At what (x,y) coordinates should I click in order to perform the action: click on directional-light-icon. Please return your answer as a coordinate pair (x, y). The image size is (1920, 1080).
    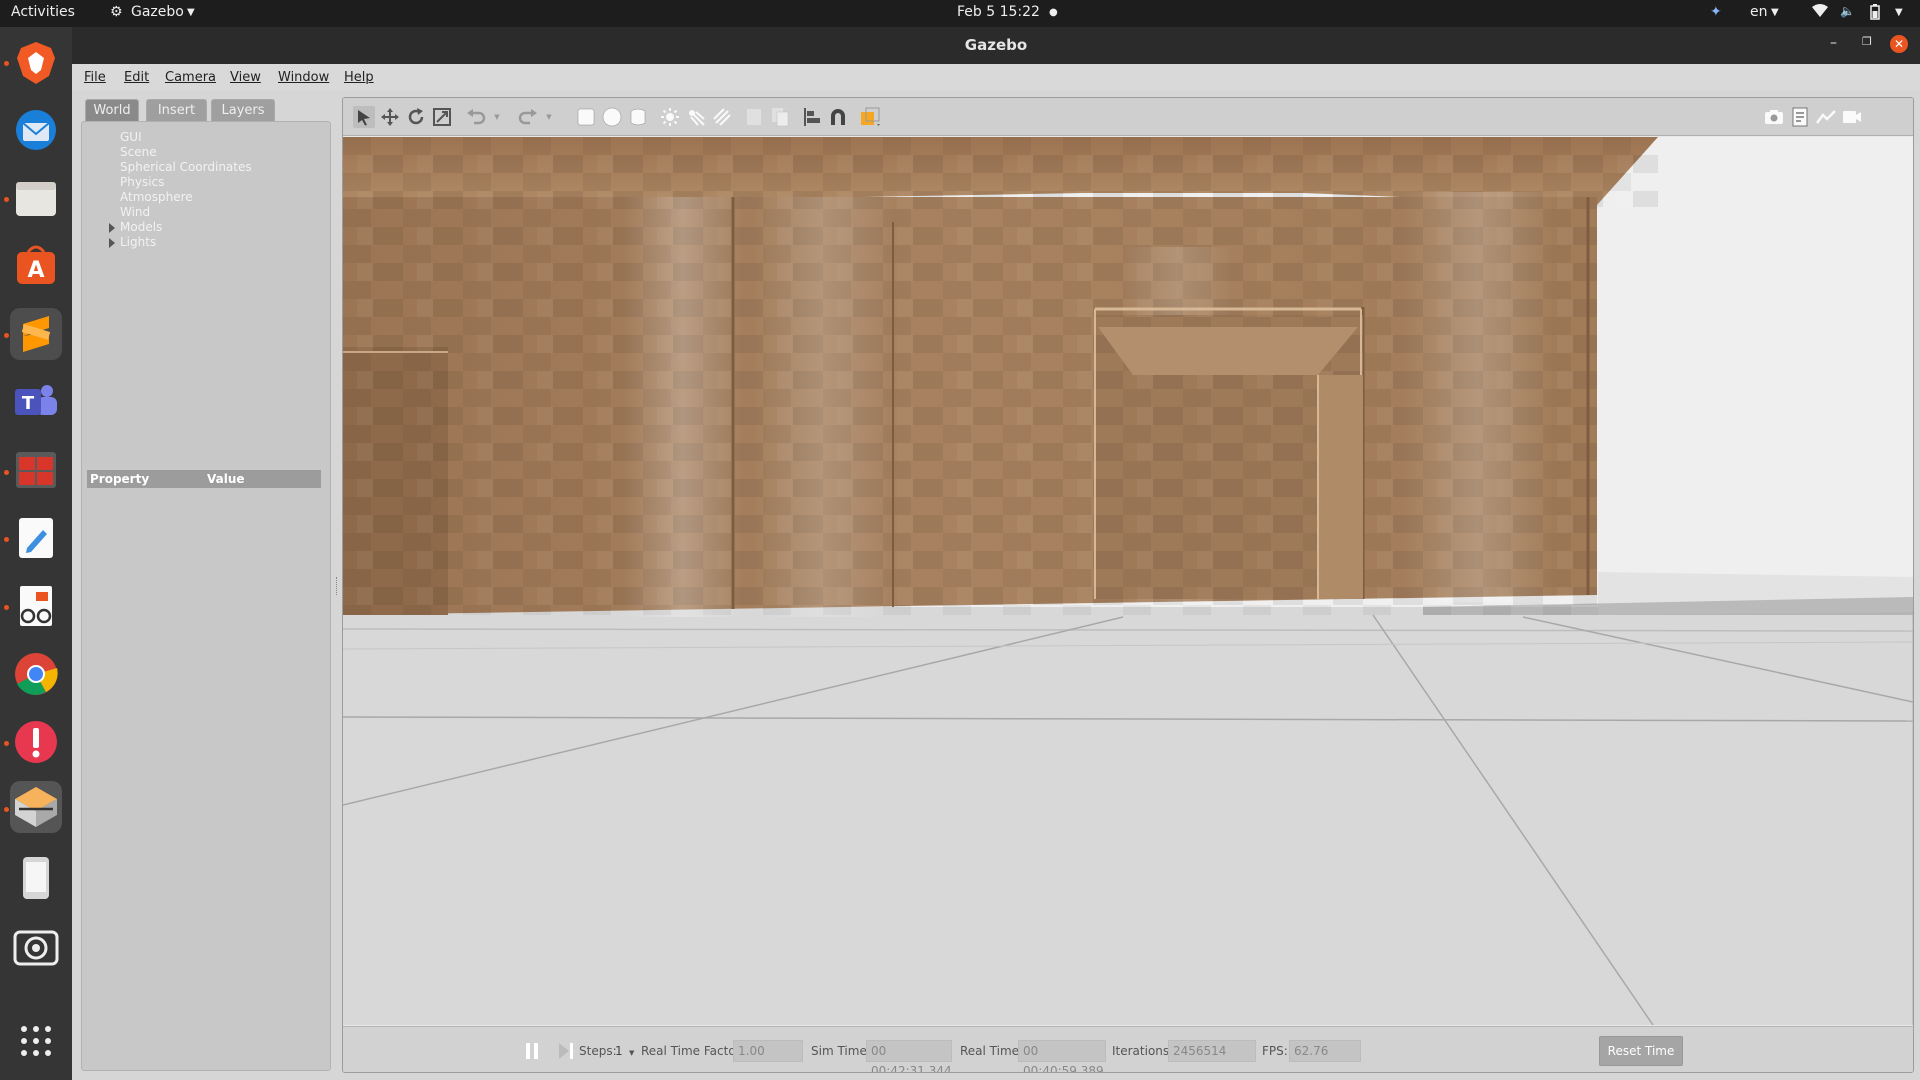
    Looking at the image, I should click on (722, 117).